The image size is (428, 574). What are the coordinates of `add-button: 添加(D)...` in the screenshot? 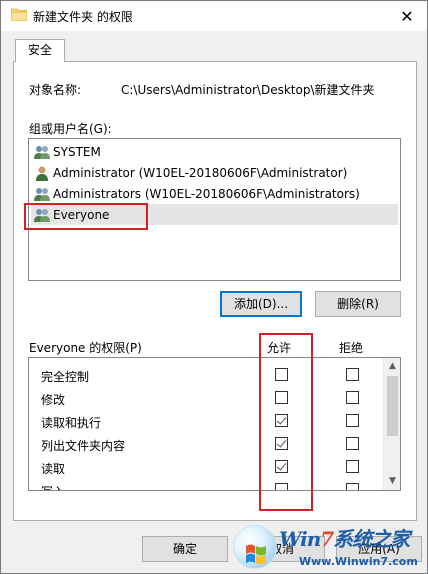 It's located at (261, 304).